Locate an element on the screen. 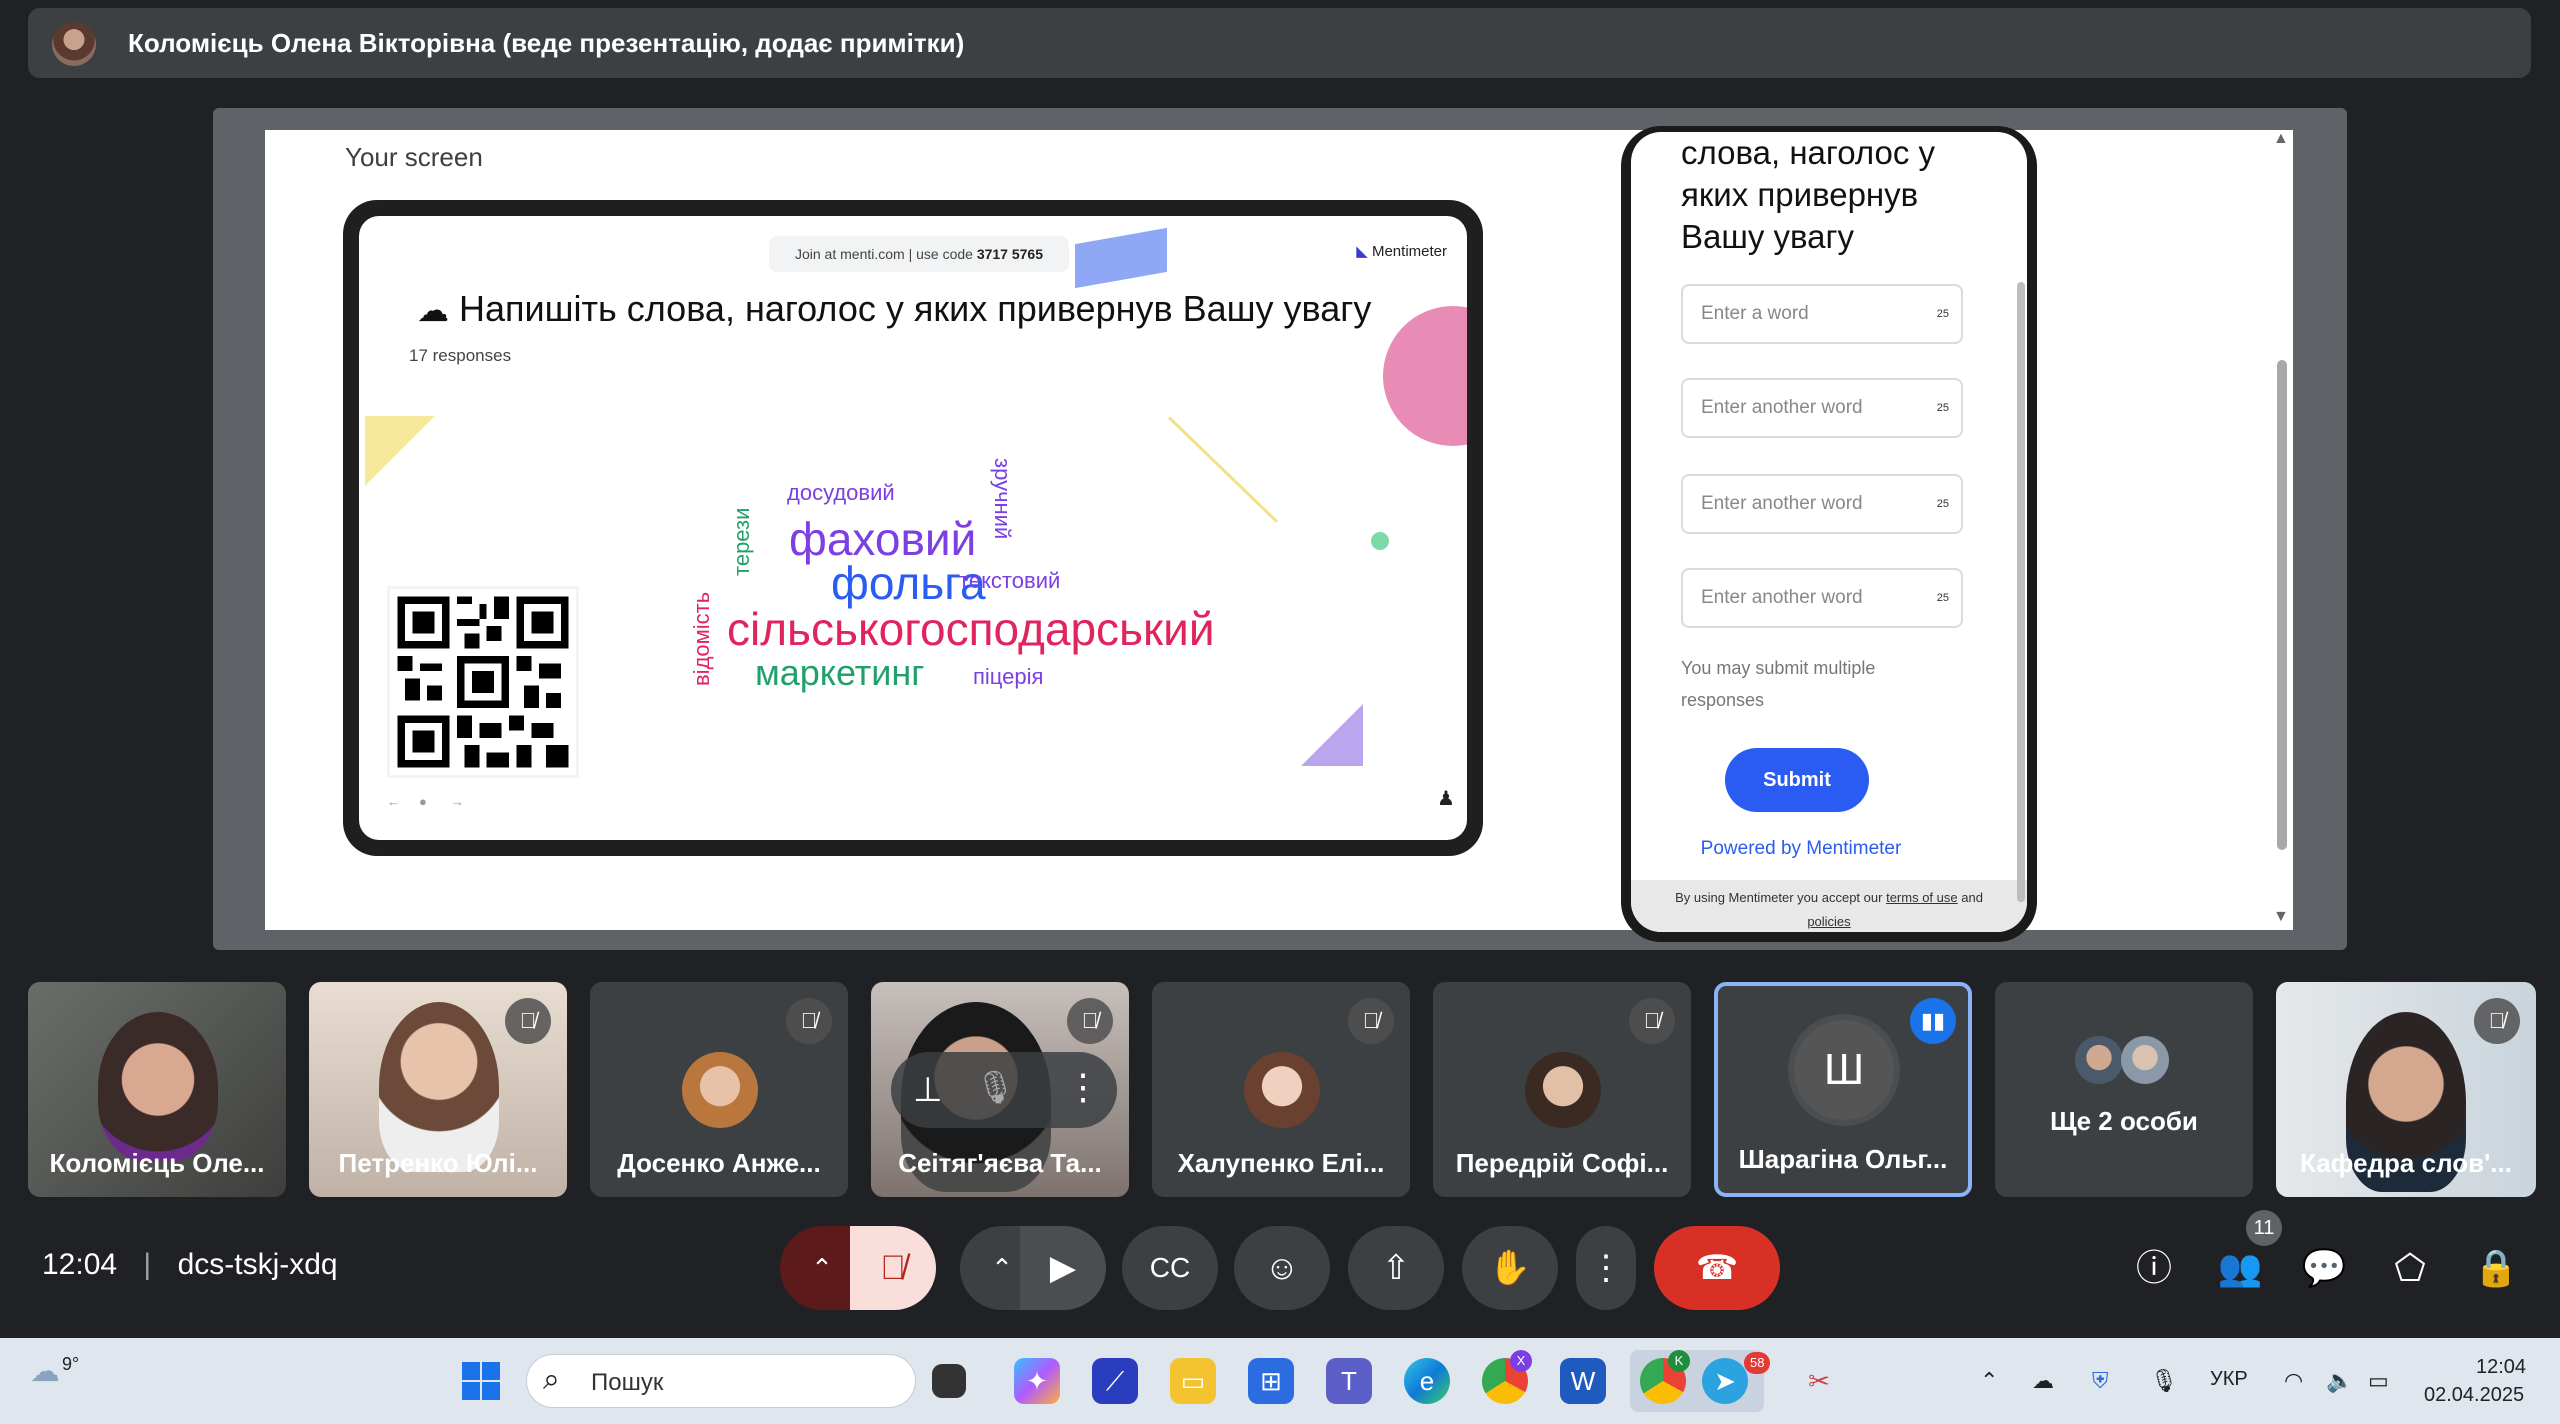 This screenshot has width=2560, height=1424. language-indicator: УКР is located at coordinates (2229, 1379).